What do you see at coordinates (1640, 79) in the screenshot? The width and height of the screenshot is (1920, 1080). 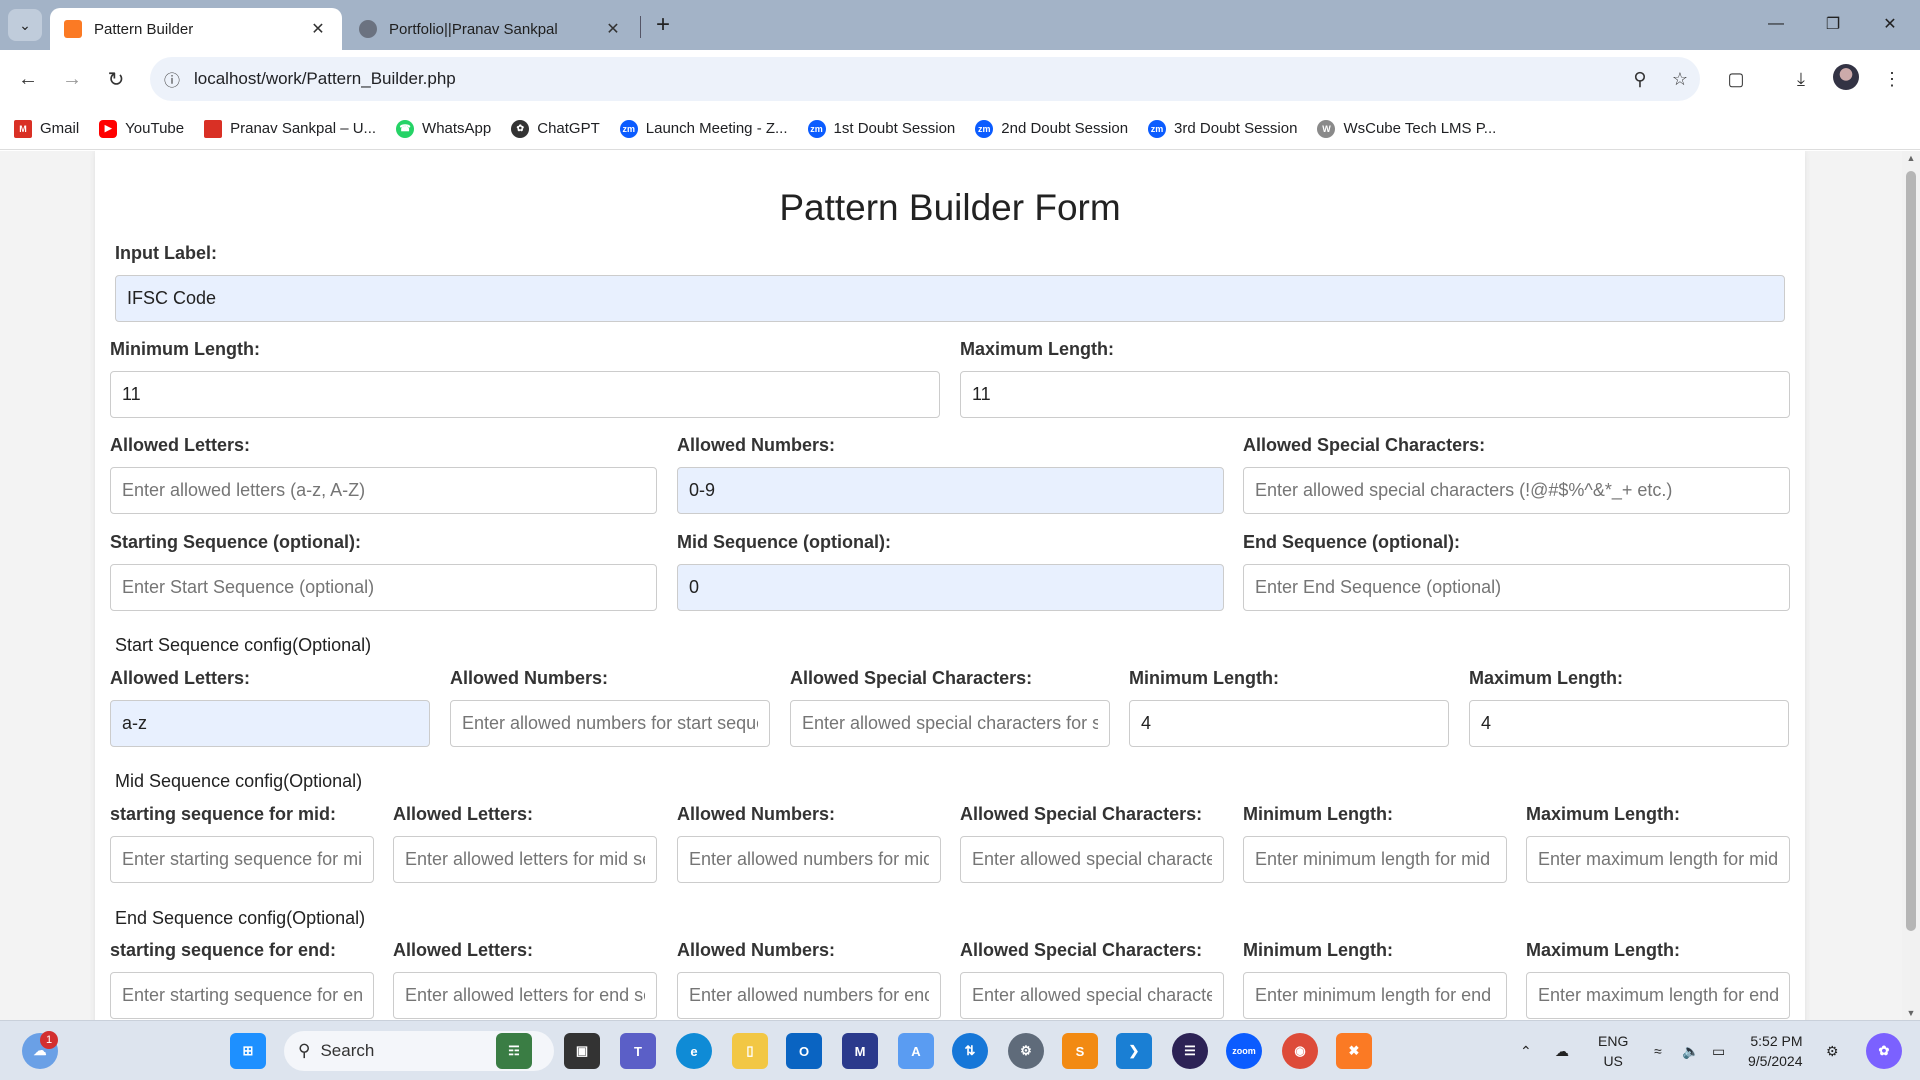 I see `zoom-icon: ⚲` at bounding box center [1640, 79].